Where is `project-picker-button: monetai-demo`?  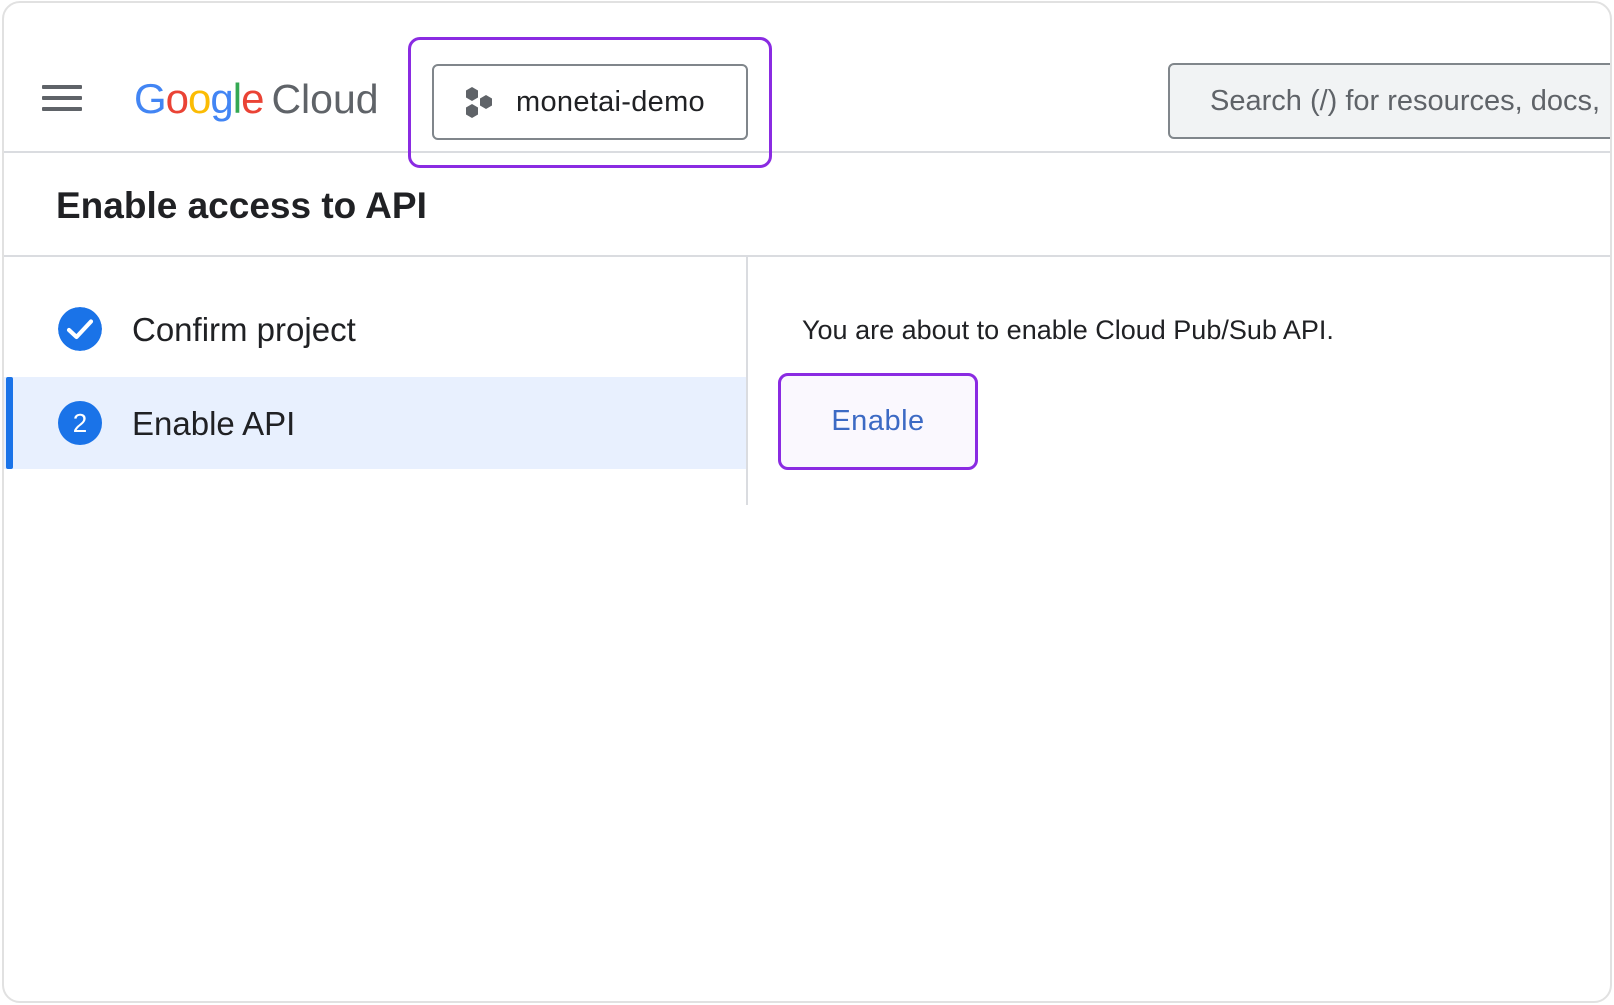 project-picker-button: monetai-demo is located at coordinates (590, 102).